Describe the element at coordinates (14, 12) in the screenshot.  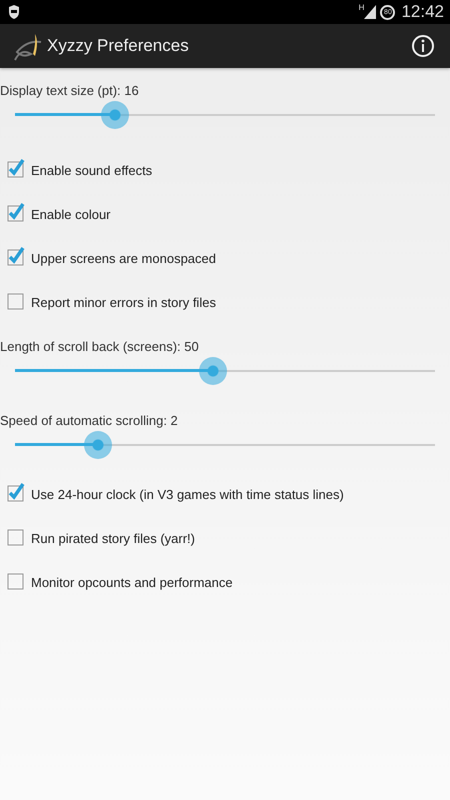
I see `shield-icon` at that location.